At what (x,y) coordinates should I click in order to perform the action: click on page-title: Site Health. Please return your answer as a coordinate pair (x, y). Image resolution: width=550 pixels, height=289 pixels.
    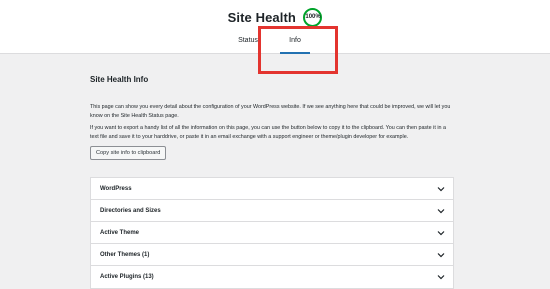
    Looking at the image, I should click on (261, 17).